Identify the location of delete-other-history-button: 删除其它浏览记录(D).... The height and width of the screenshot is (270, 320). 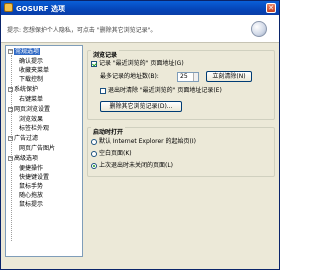
(141, 106).